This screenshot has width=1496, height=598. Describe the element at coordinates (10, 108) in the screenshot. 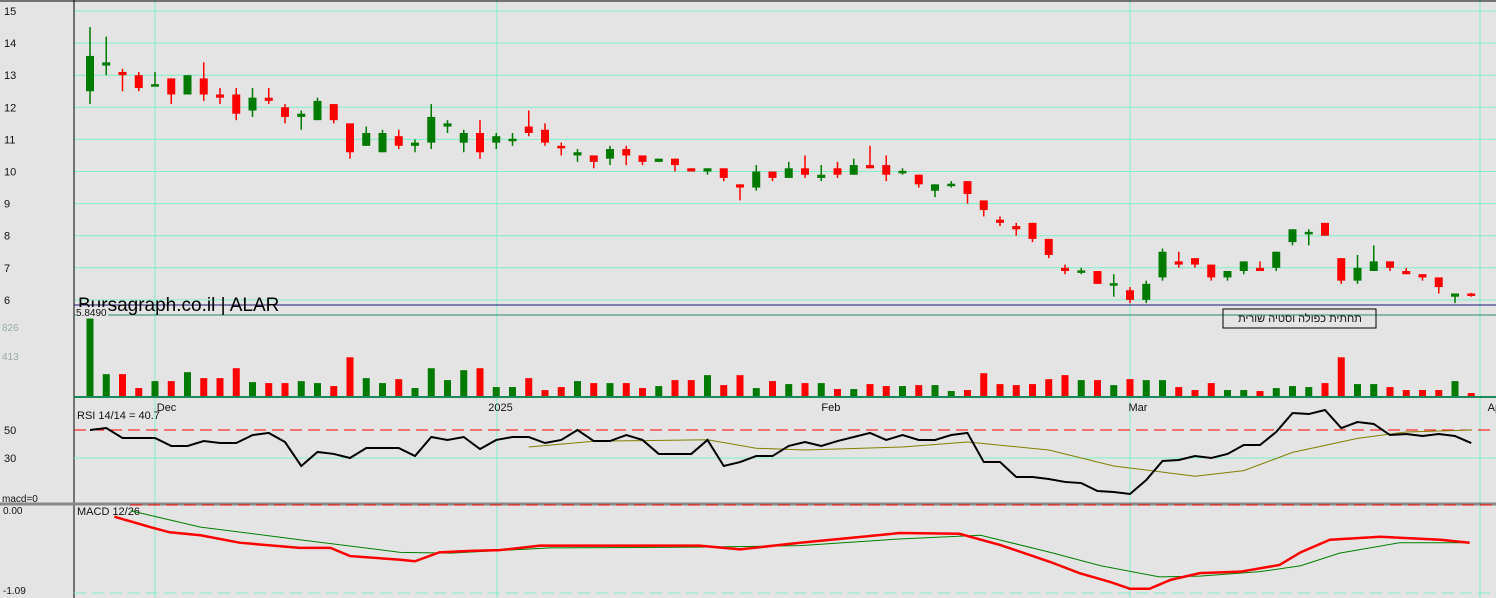

I see `price-tick: 12` at that location.